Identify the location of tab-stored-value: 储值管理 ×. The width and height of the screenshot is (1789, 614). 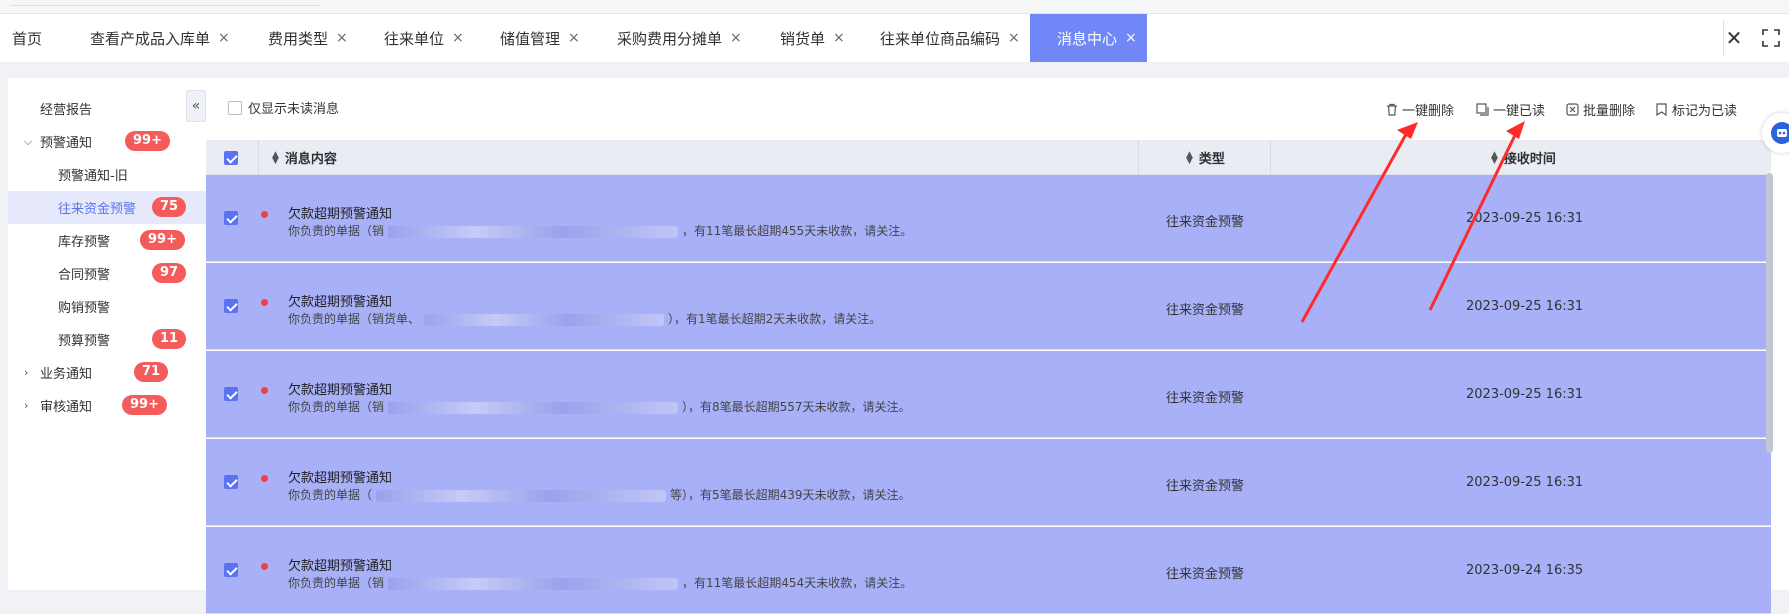
(540, 38).